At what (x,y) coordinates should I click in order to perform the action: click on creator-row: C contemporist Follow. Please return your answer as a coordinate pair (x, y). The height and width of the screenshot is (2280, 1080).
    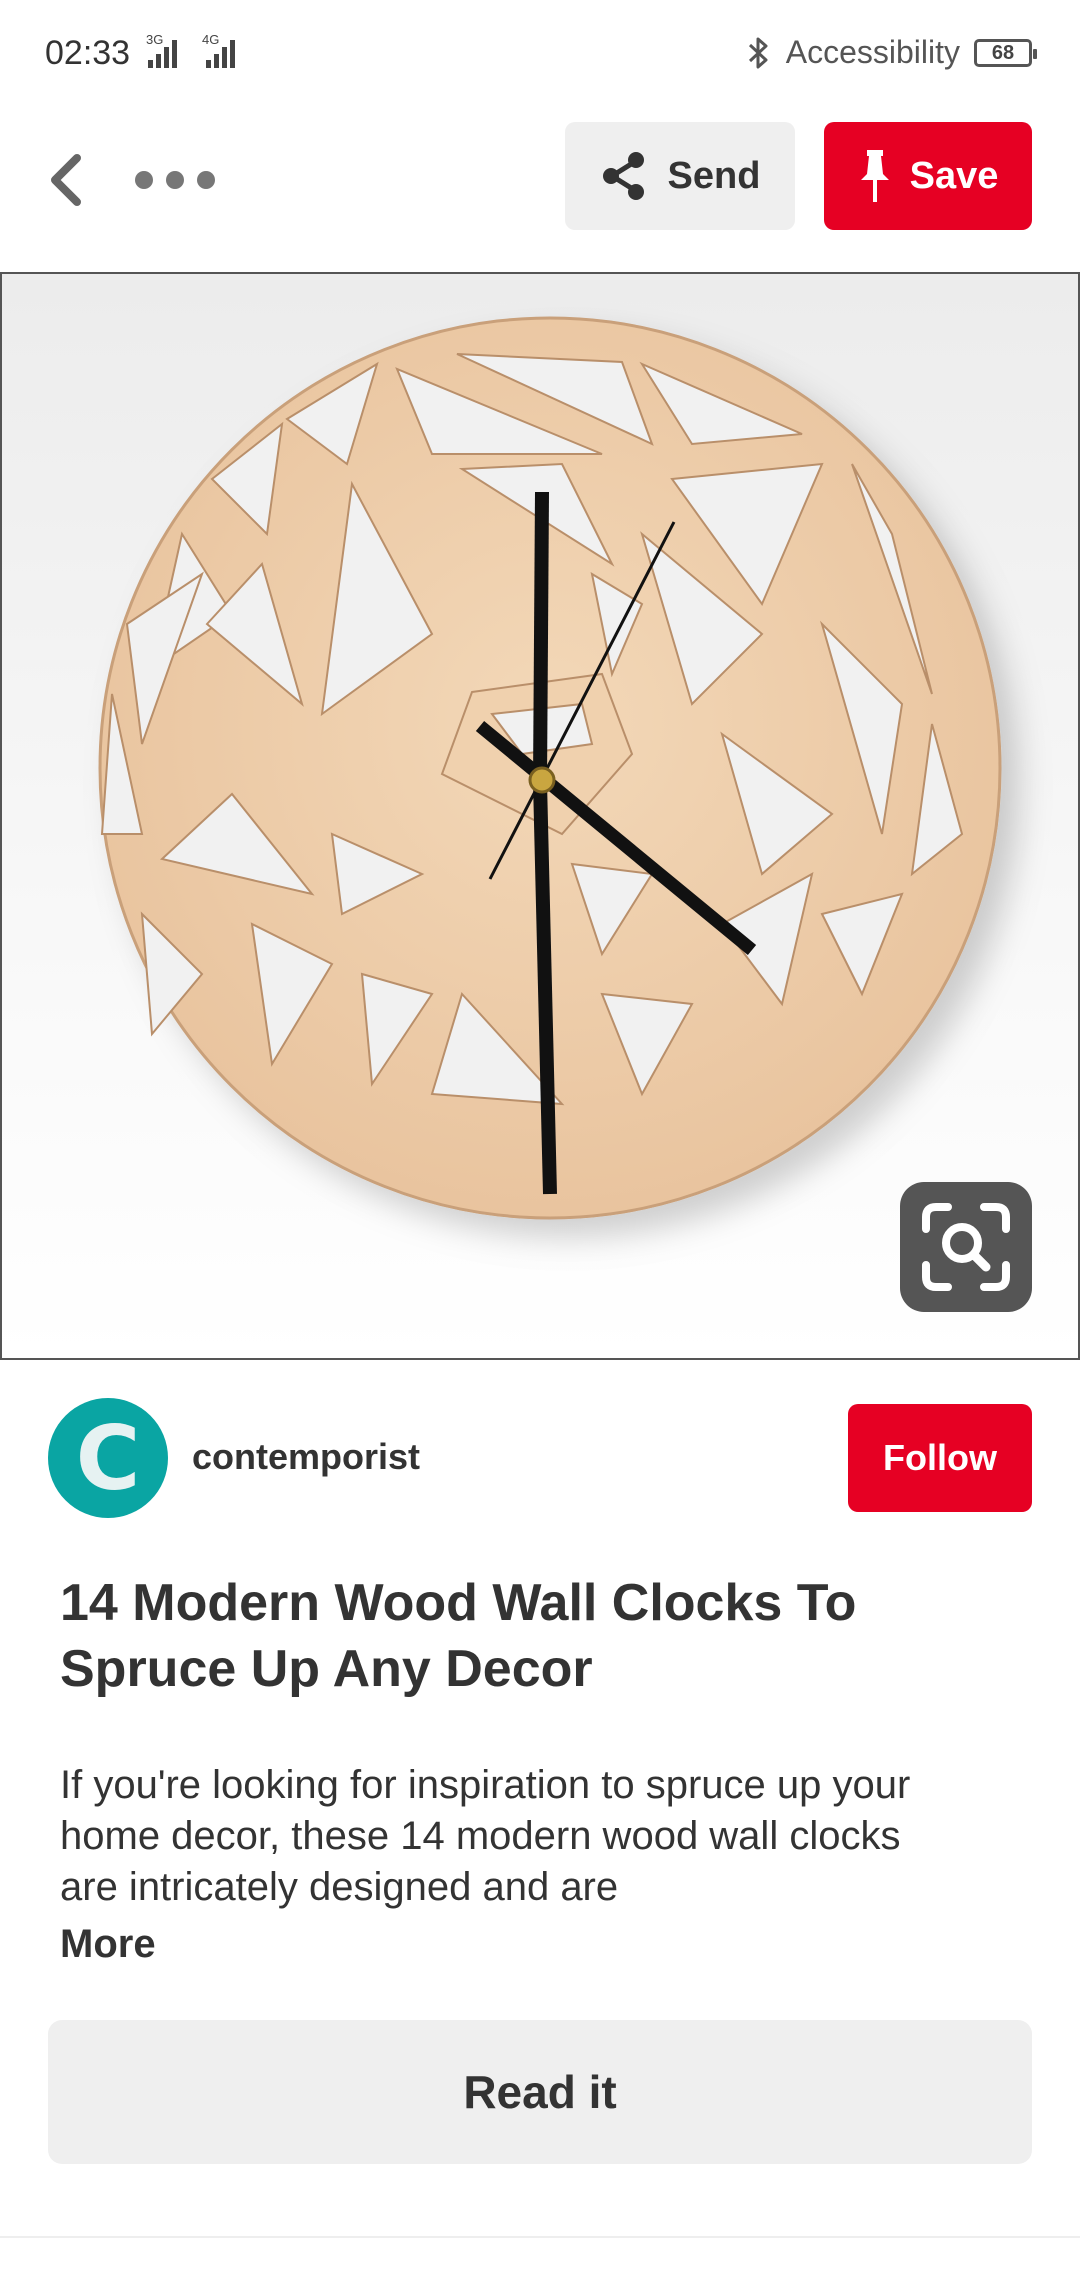
    Looking at the image, I should click on (540, 1455).